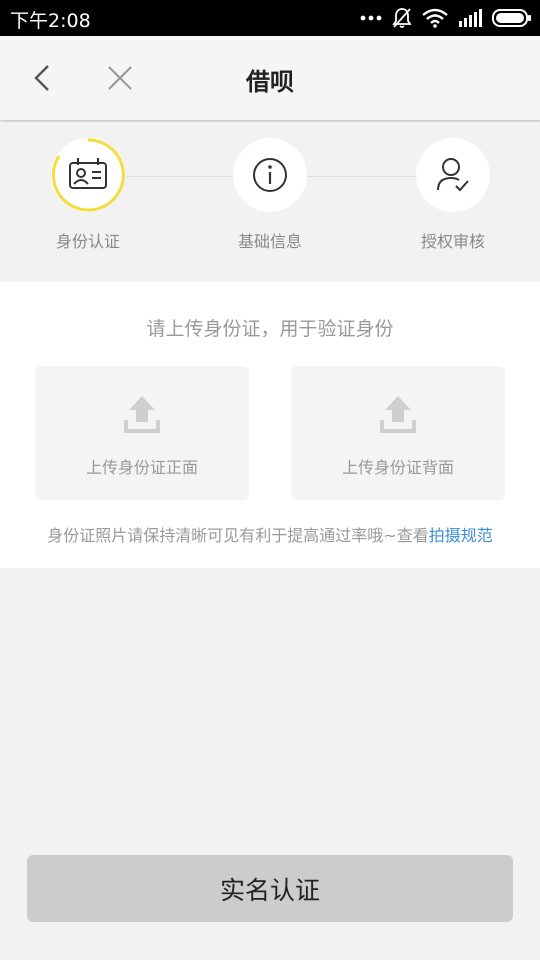  I want to click on info-icon, so click(270, 175).